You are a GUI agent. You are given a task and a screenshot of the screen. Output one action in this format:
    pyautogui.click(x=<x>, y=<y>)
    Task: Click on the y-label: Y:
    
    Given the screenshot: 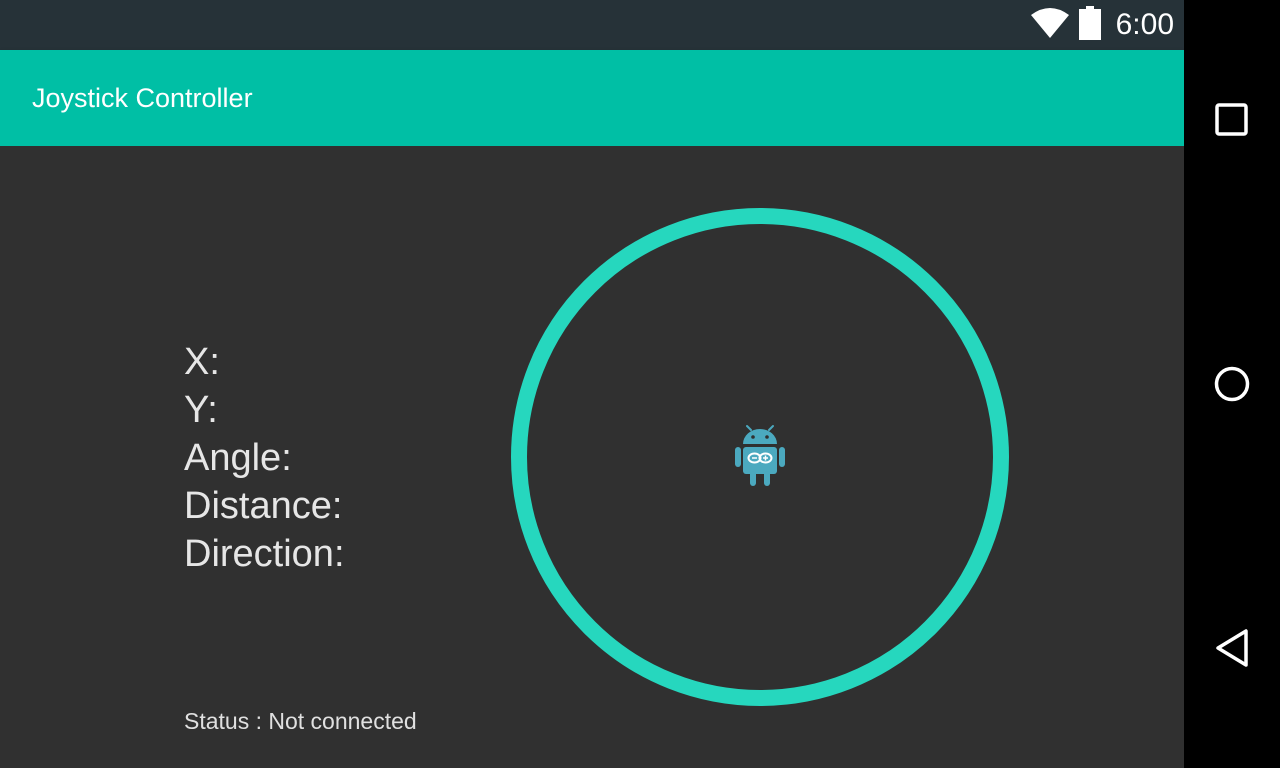 What is the action you would take?
    pyautogui.click(x=201, y=410)
    